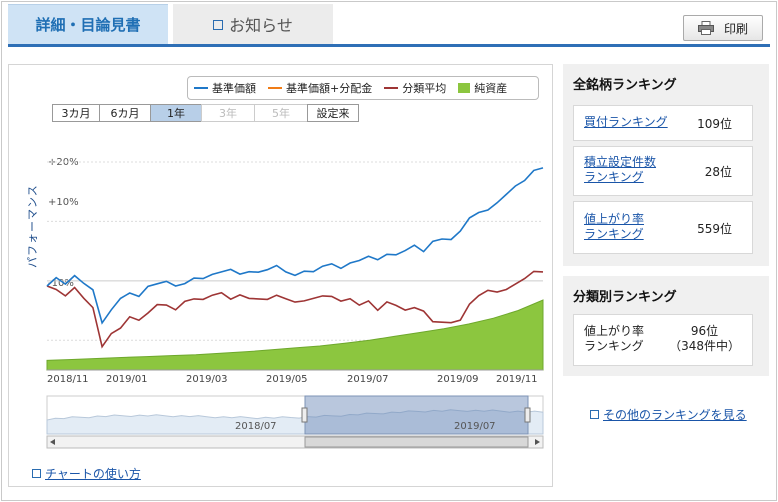 This screenshot has width=778, height=502. I want to click on class-ranking-panel: 分類別ランキング 値上がり率 ランキング 96位 （348件中）, so click(666, 326).